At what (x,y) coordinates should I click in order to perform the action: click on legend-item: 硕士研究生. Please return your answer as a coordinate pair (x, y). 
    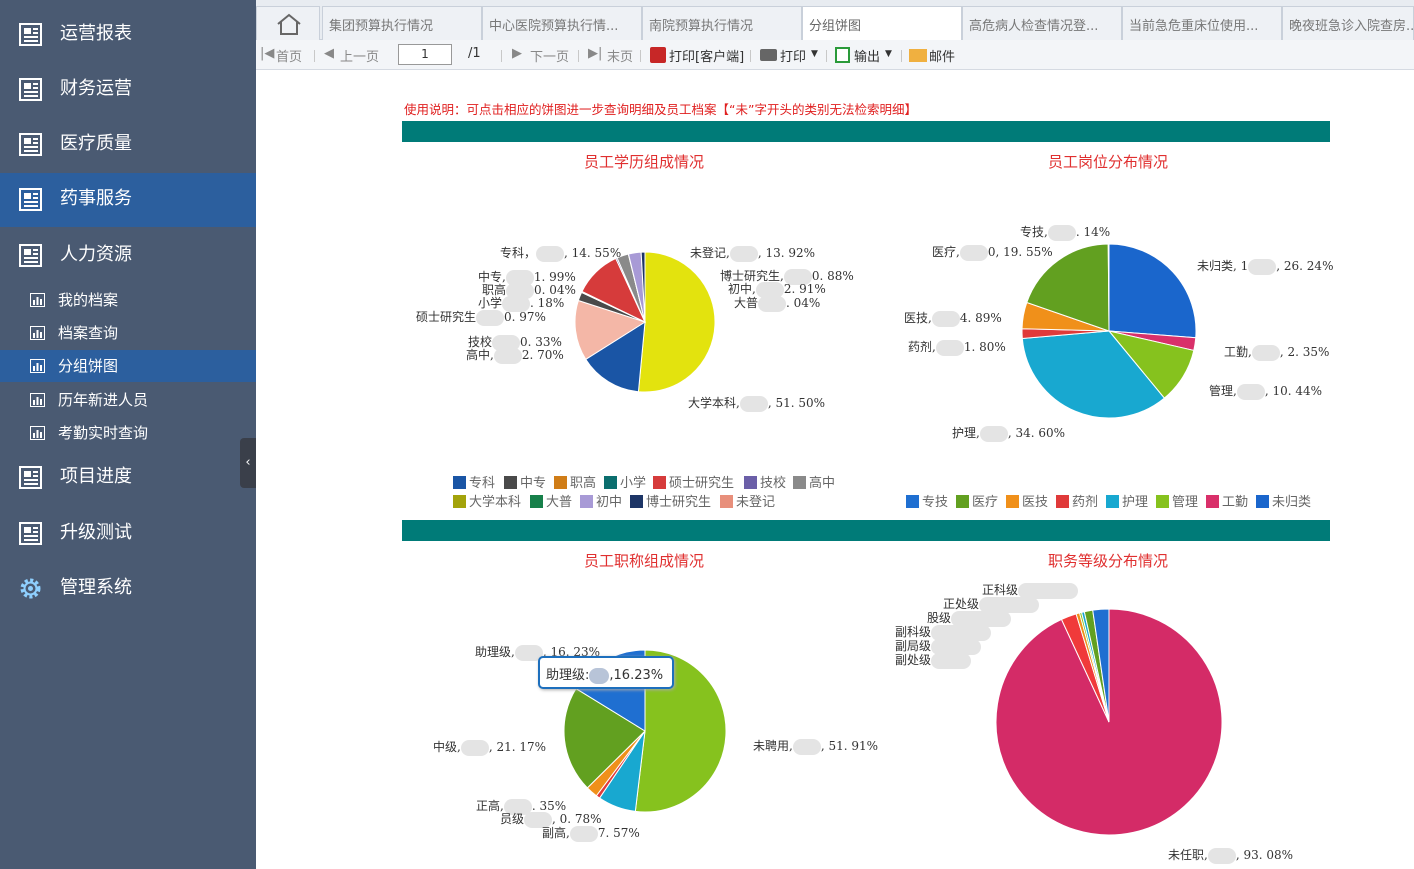
    Looking at the image, I should click on (693, 481).